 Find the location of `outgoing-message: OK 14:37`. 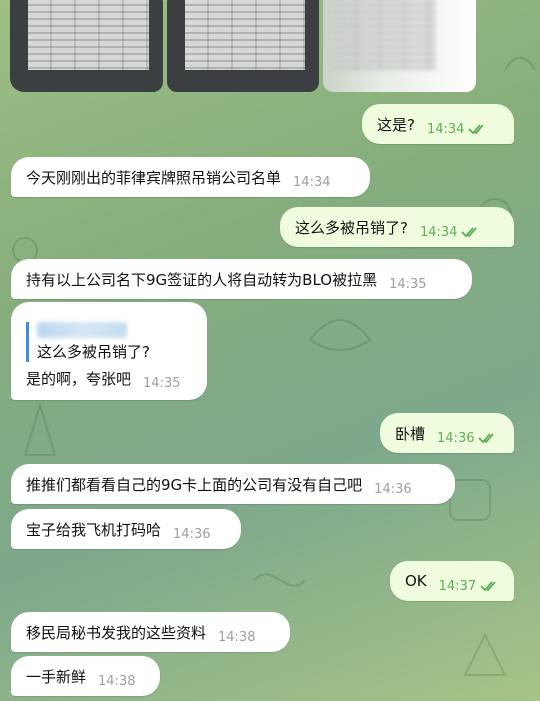

outgoing-message: OK 14:37 is located at coordinates (452, 581).